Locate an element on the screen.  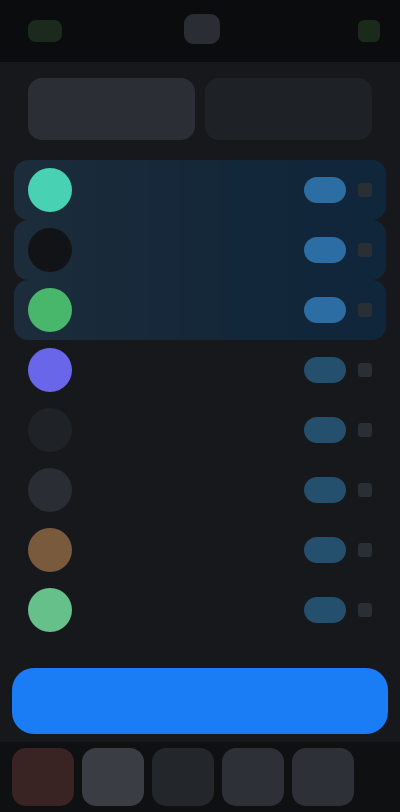
segmented-tabs is located at coordinates (200, 109).